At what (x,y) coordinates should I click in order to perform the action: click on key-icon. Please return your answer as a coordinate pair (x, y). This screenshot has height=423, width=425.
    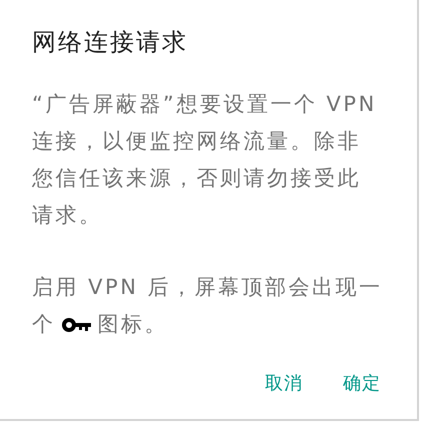
    Looking at the image, I should click on (77, 325).